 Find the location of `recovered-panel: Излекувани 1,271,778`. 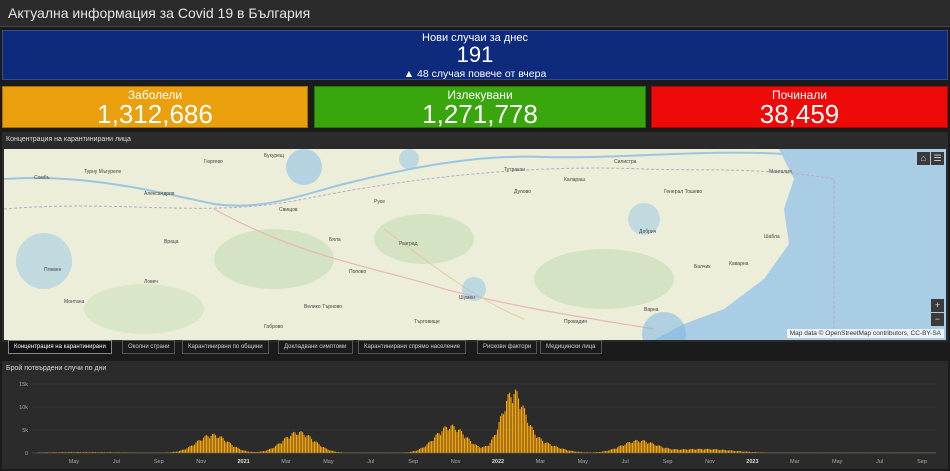

recovered-panel: Излекувани 1,271,778 is located at coordinates (480, 107).